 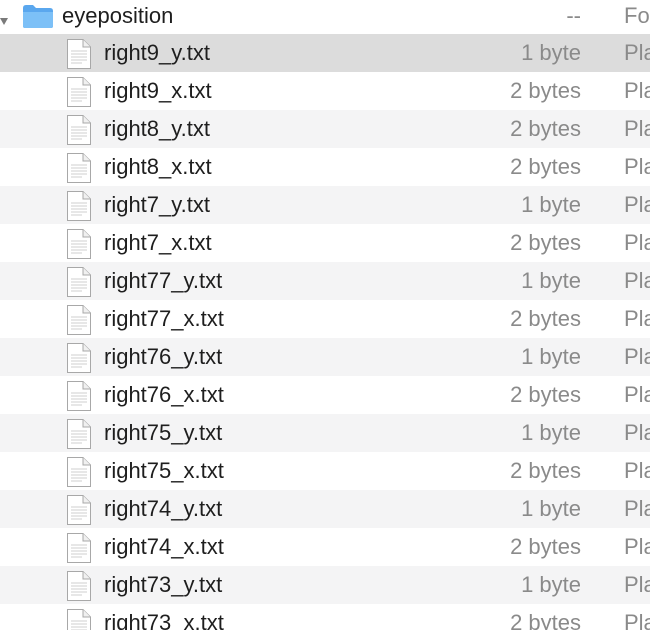 I want to click on file-name: right77_y.txt, so click(x=163, y=280).